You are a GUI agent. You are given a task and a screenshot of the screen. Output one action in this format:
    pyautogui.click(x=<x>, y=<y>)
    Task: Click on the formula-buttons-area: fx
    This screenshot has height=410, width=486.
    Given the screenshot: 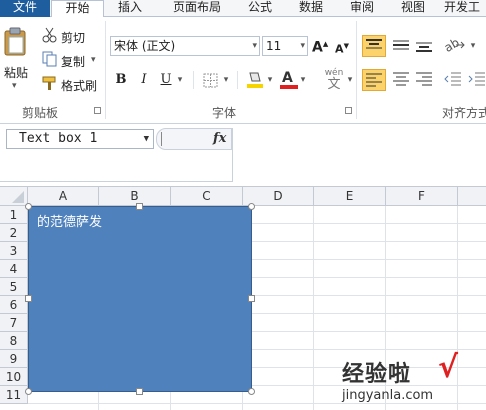 What is the action you would take?
    pyautogui.click(x=194, y=139)
    